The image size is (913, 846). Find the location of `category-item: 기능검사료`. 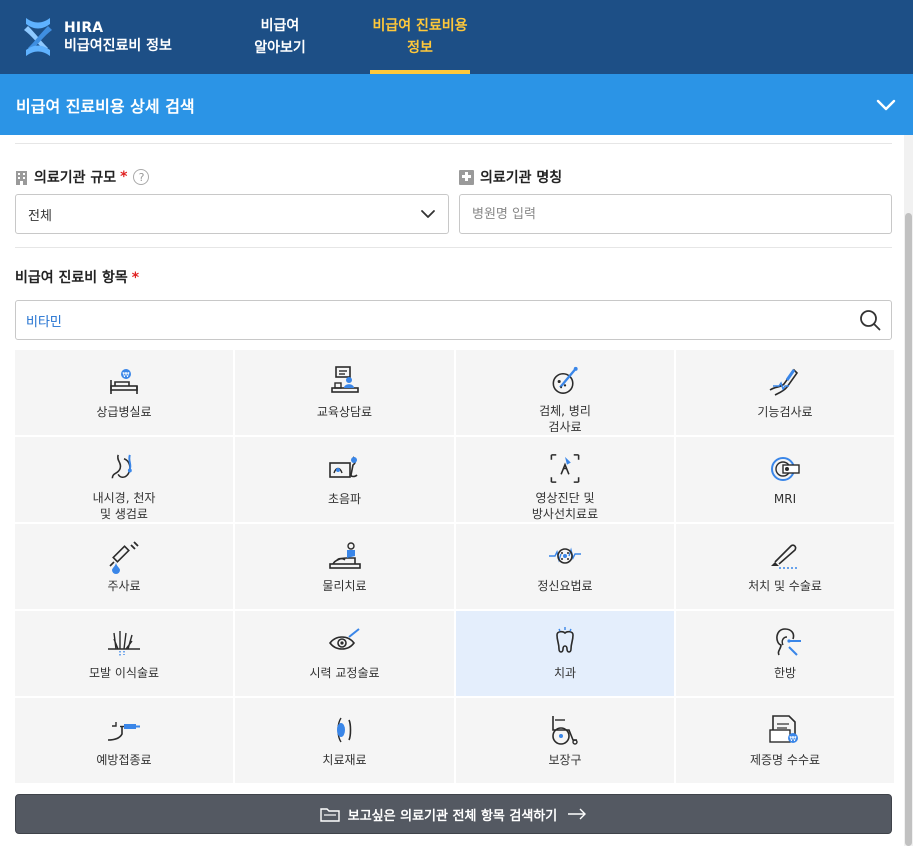

category-item: 기능검사료 is located at coordinates (785, 392).